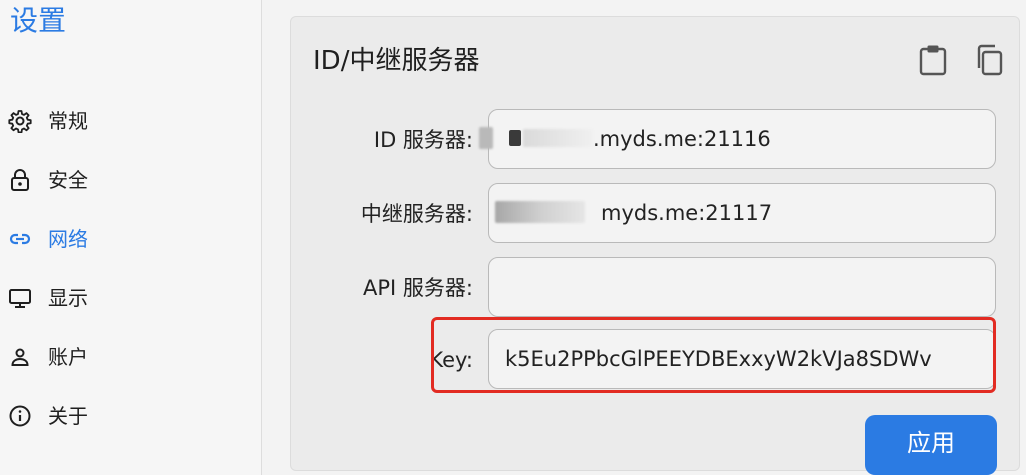 The image size is (1026, 475). Describe the element at coordinates (68, 416) in the screenshot. I see `sidebar-item-label: 关于` at that location.